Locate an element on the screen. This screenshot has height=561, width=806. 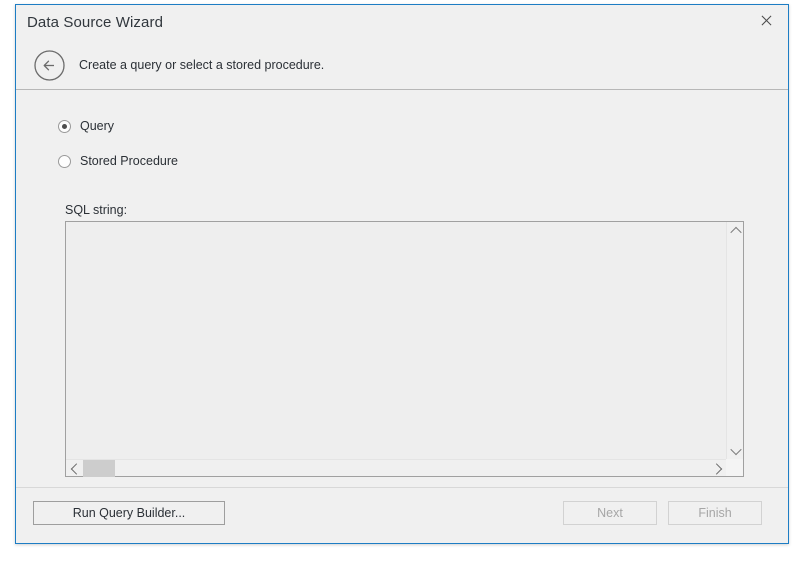
sql-horizontal-scrollbar is located at coordinates (396, 468).